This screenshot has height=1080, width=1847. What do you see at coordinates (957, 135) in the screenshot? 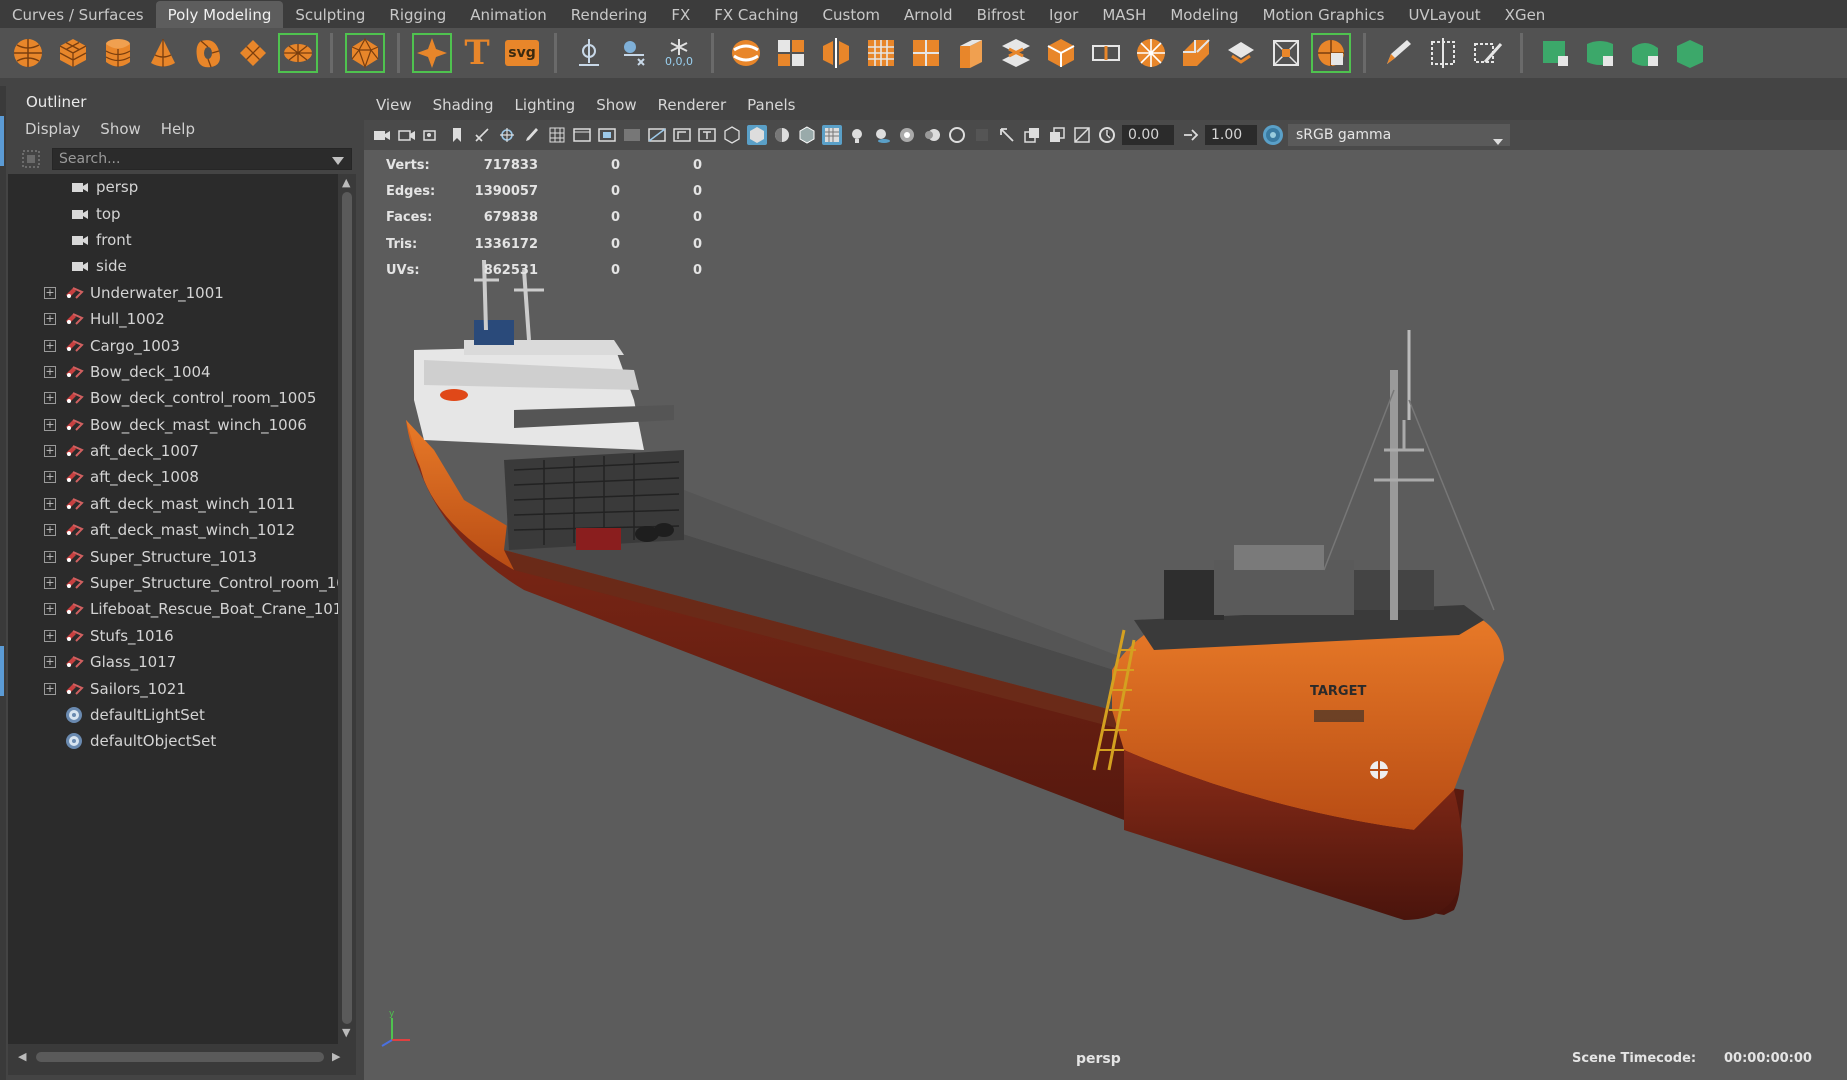
I see `anti-aliasing-icon` at bounding box center [957, 135].